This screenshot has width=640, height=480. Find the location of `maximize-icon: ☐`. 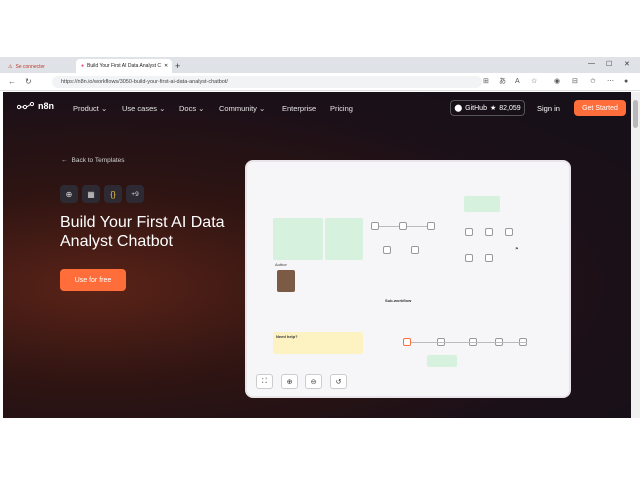

maximize-icon: ☐ is located at coordinates (609, 64).